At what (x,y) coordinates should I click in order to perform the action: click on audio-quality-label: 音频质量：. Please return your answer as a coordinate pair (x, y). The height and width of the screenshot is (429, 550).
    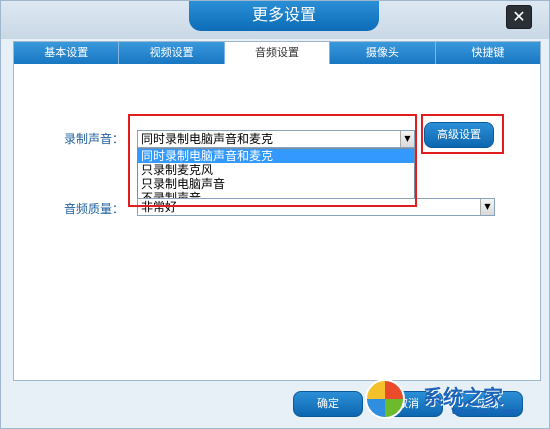
    Looking at the image, I should click on (94, 209).